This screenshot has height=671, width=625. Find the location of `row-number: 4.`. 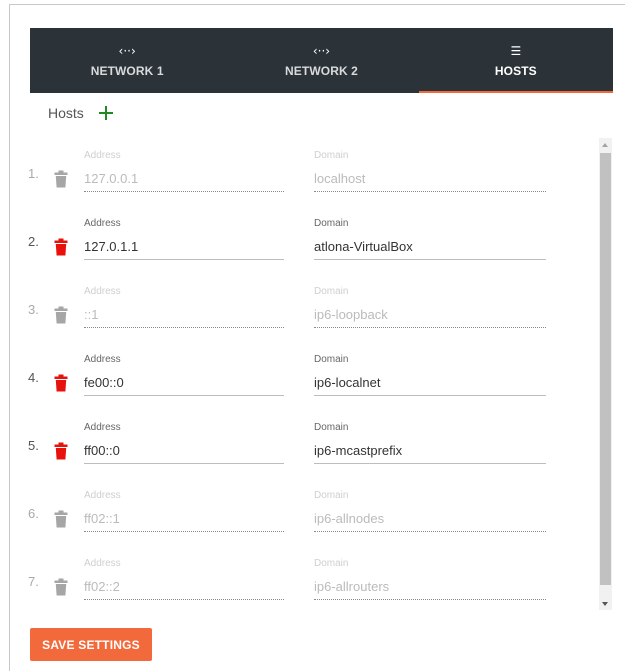

row-number: 4. is located at coordinates (33, 377).